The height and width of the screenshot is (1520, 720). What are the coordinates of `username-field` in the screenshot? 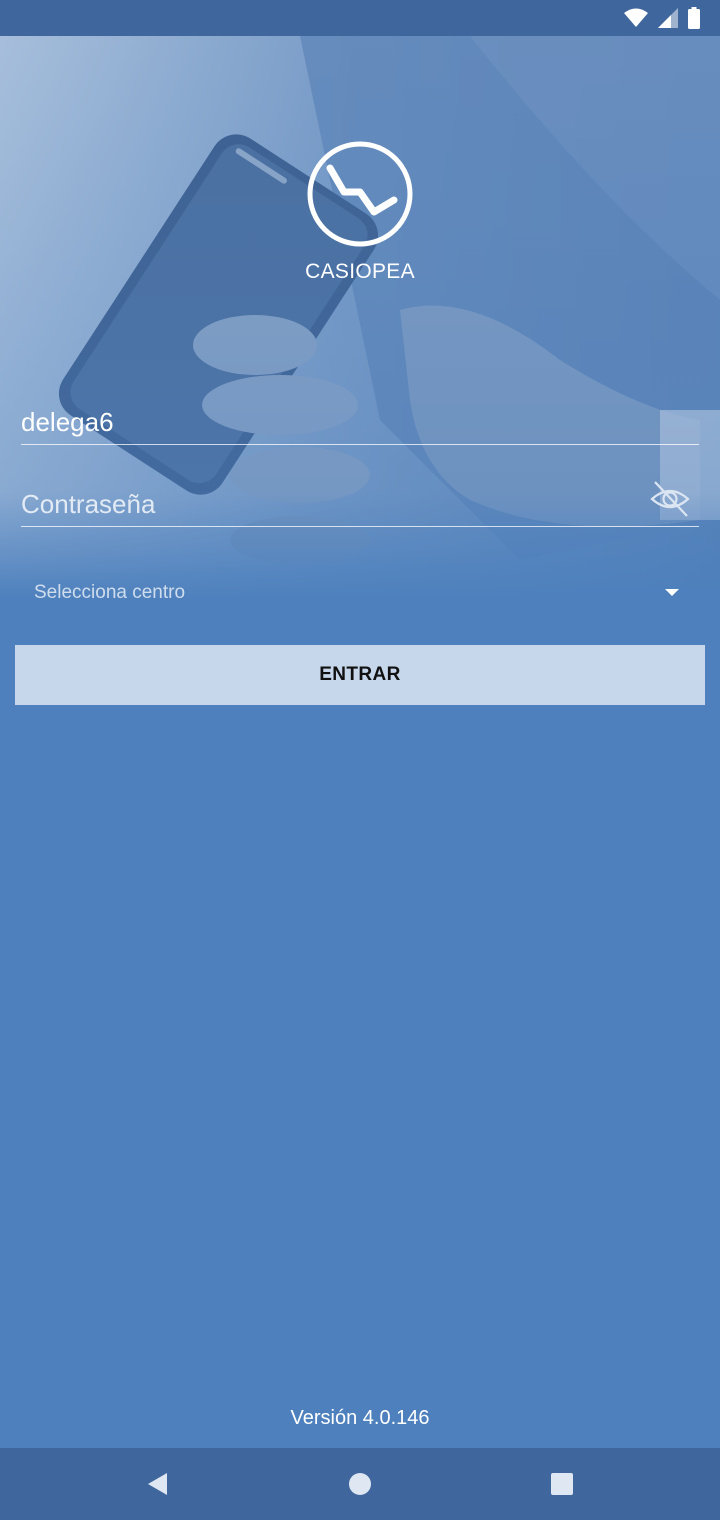 It's located at (360, 424).